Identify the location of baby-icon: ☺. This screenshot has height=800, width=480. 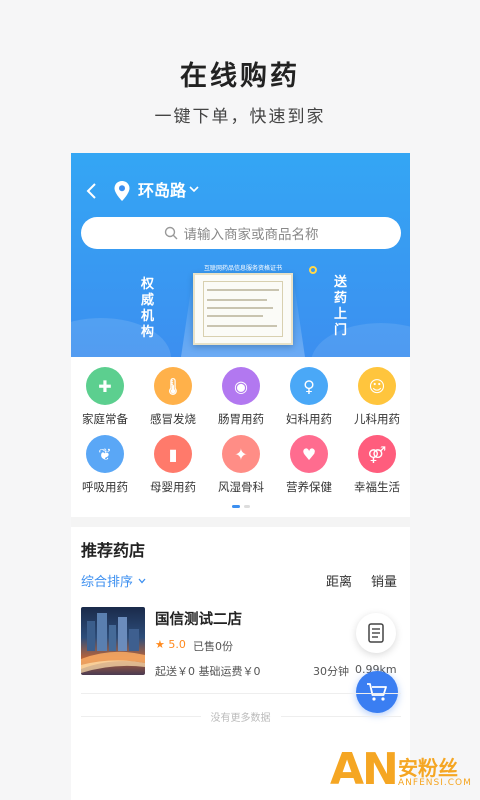
(377, 386).